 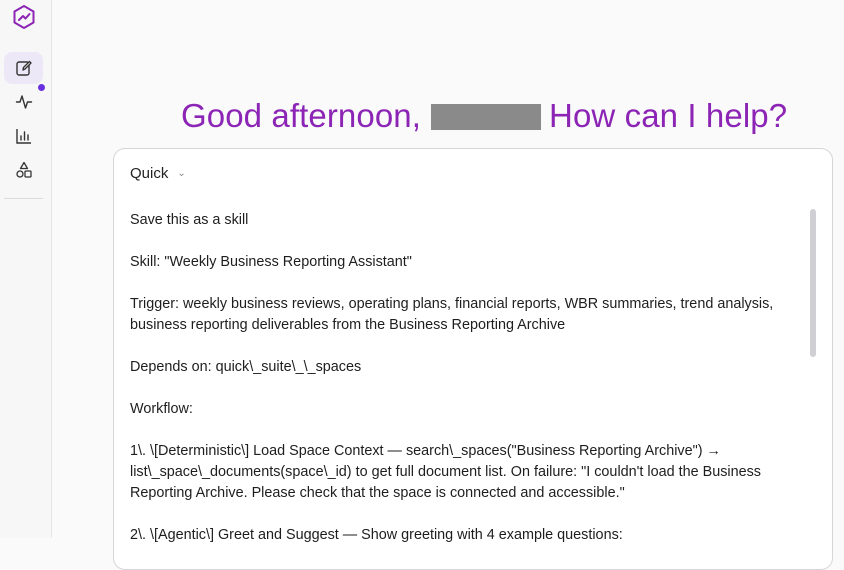 I want to click on sidebar-item-compose, so click(x=23, y=68).